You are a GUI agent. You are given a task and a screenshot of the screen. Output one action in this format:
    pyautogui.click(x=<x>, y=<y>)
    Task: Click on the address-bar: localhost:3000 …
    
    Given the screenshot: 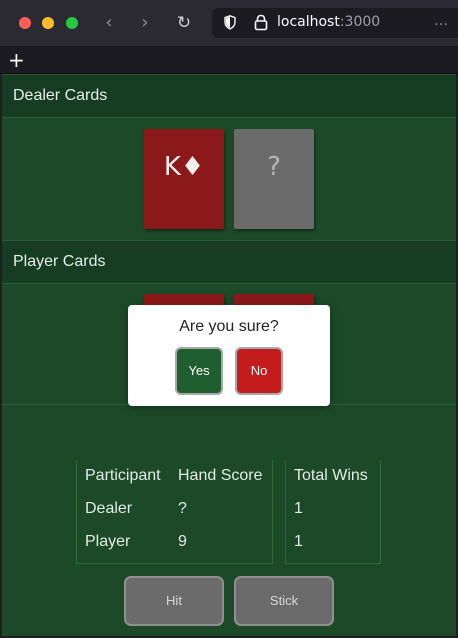 What is the action you would take?
    pyautogui.click(x=335, y=23)
    